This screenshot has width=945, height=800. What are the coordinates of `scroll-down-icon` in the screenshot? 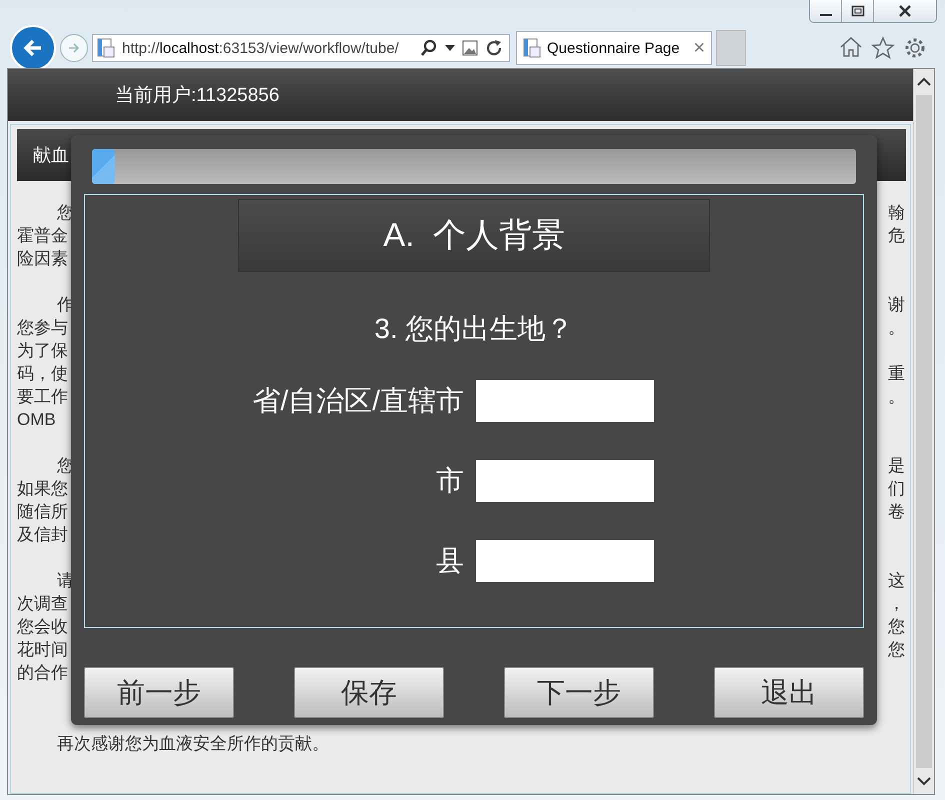 It's located at (924, 781).